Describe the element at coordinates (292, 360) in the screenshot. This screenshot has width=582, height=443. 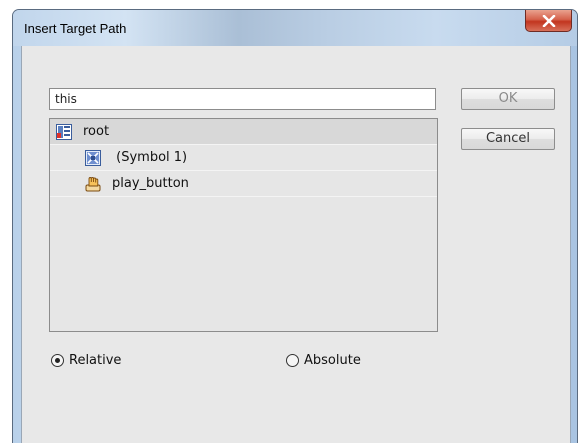
I see `absolute-radio` at that location.